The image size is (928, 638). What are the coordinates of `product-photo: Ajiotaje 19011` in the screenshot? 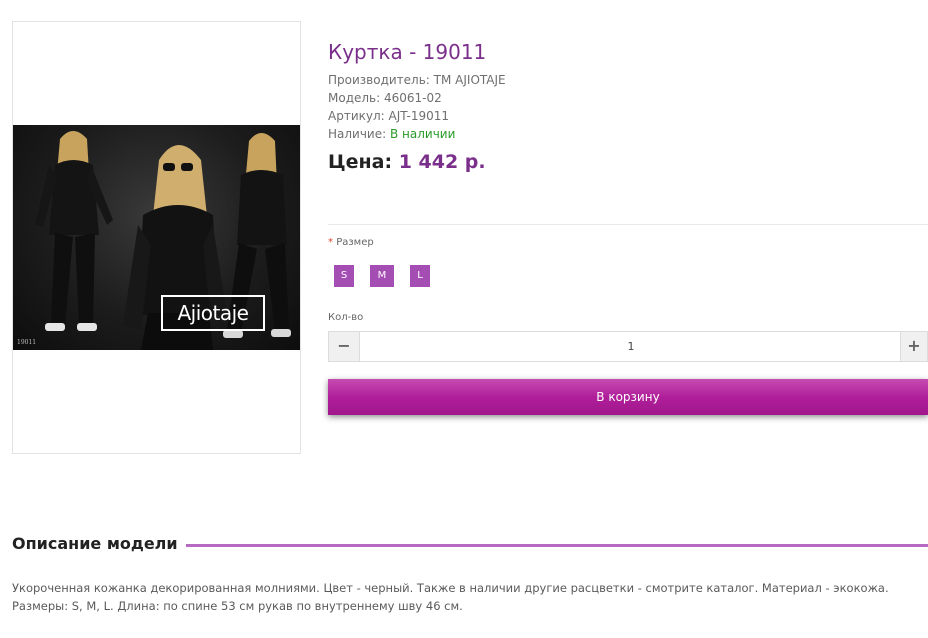 It's located at (156, 237).